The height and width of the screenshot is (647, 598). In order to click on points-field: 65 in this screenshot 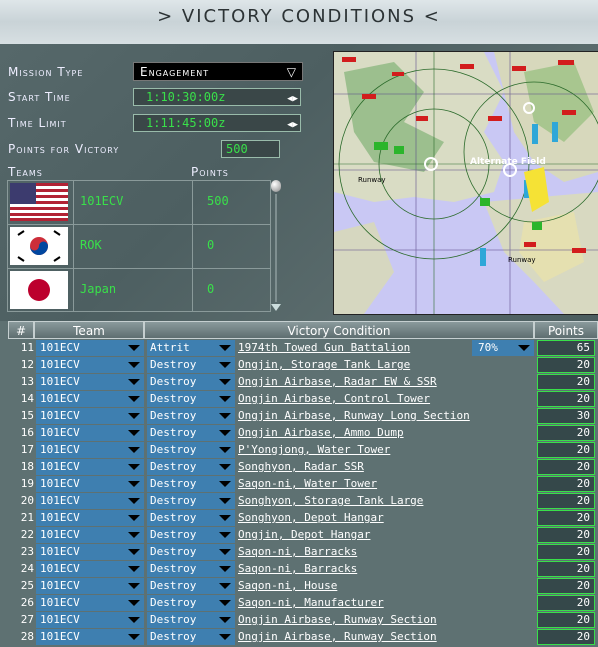, I will do `click(566, 348)`.